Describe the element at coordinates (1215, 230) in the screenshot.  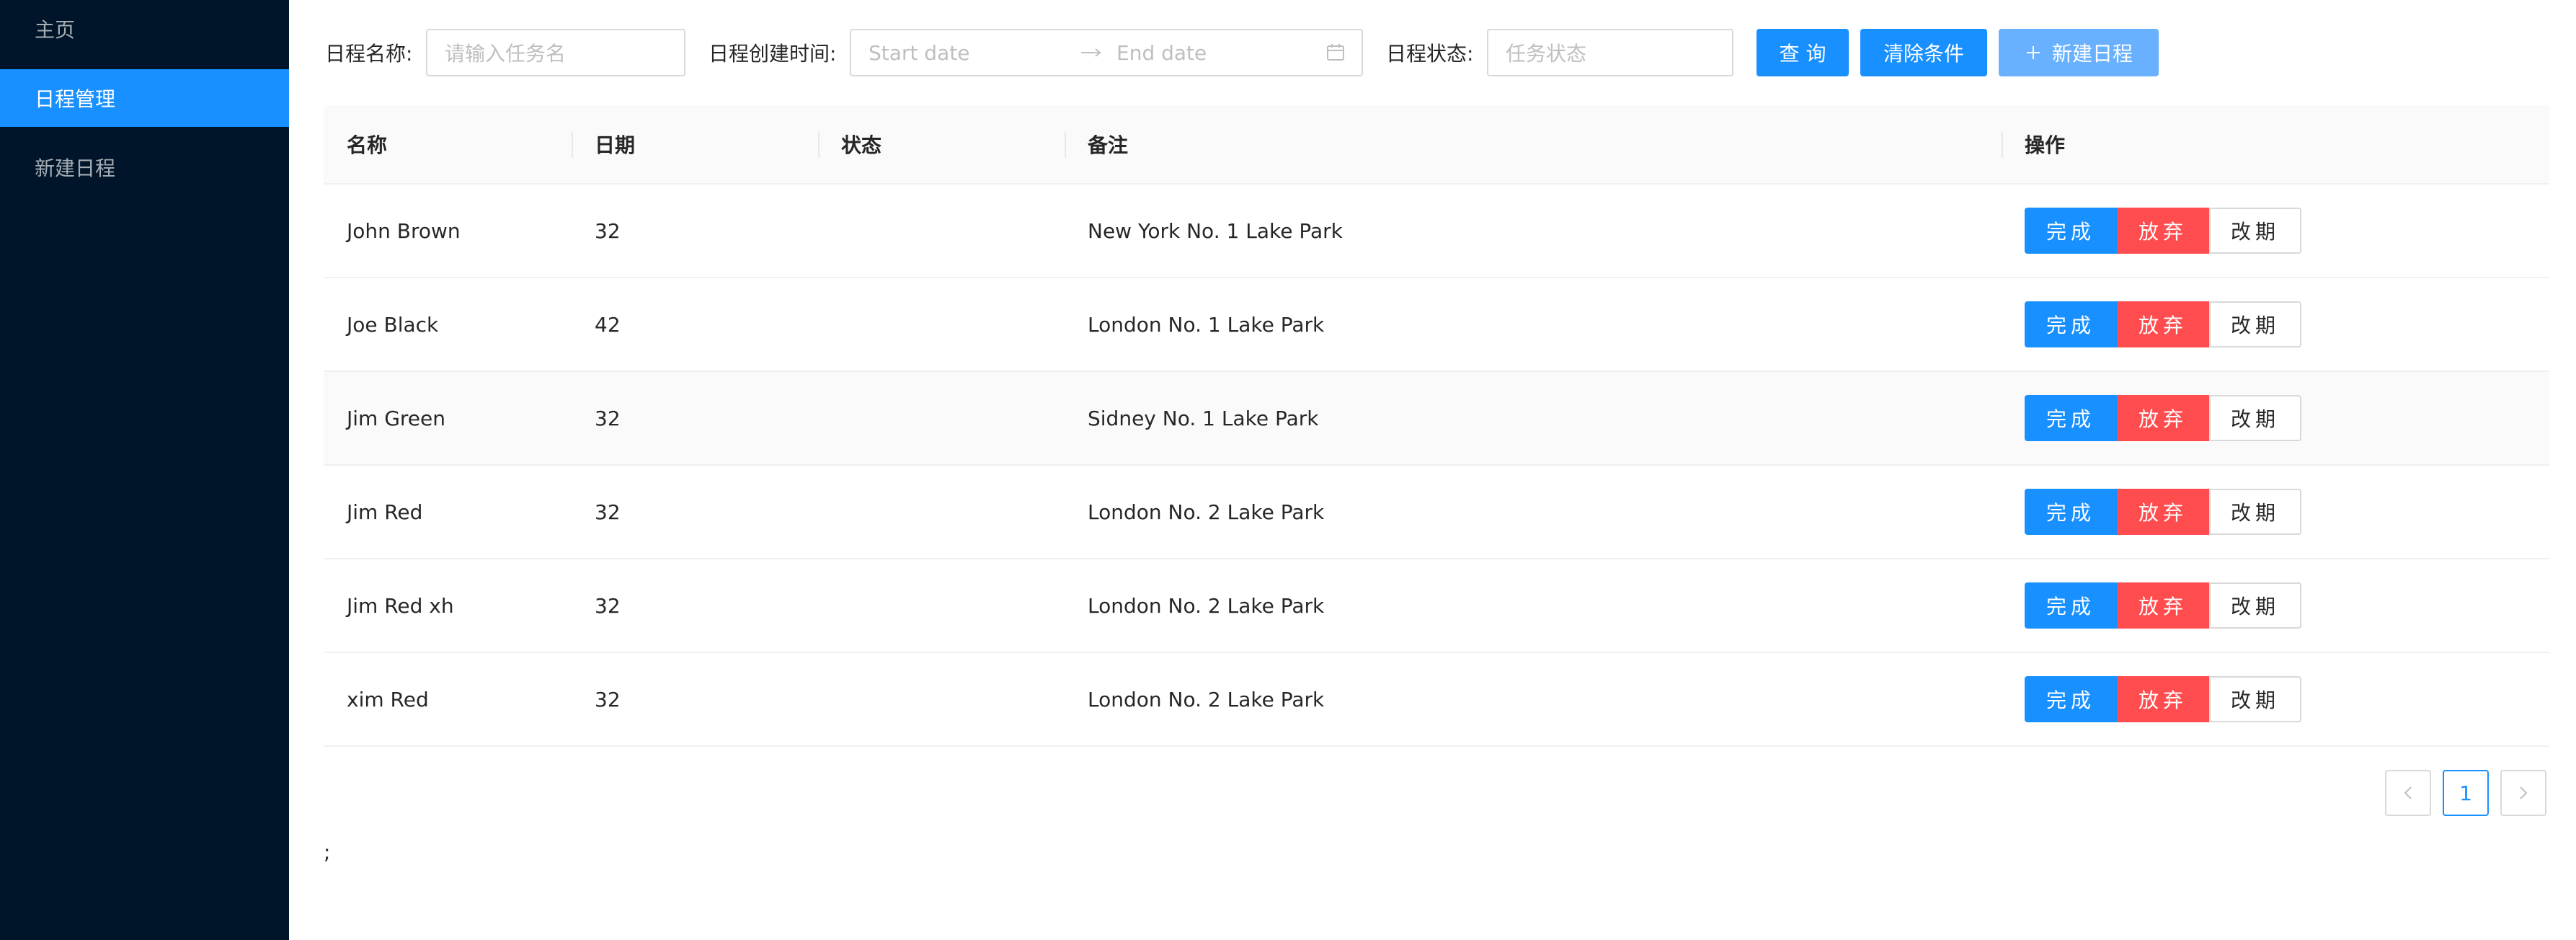
I see `cell-note: New York No. 1 Lake Park` at that location.